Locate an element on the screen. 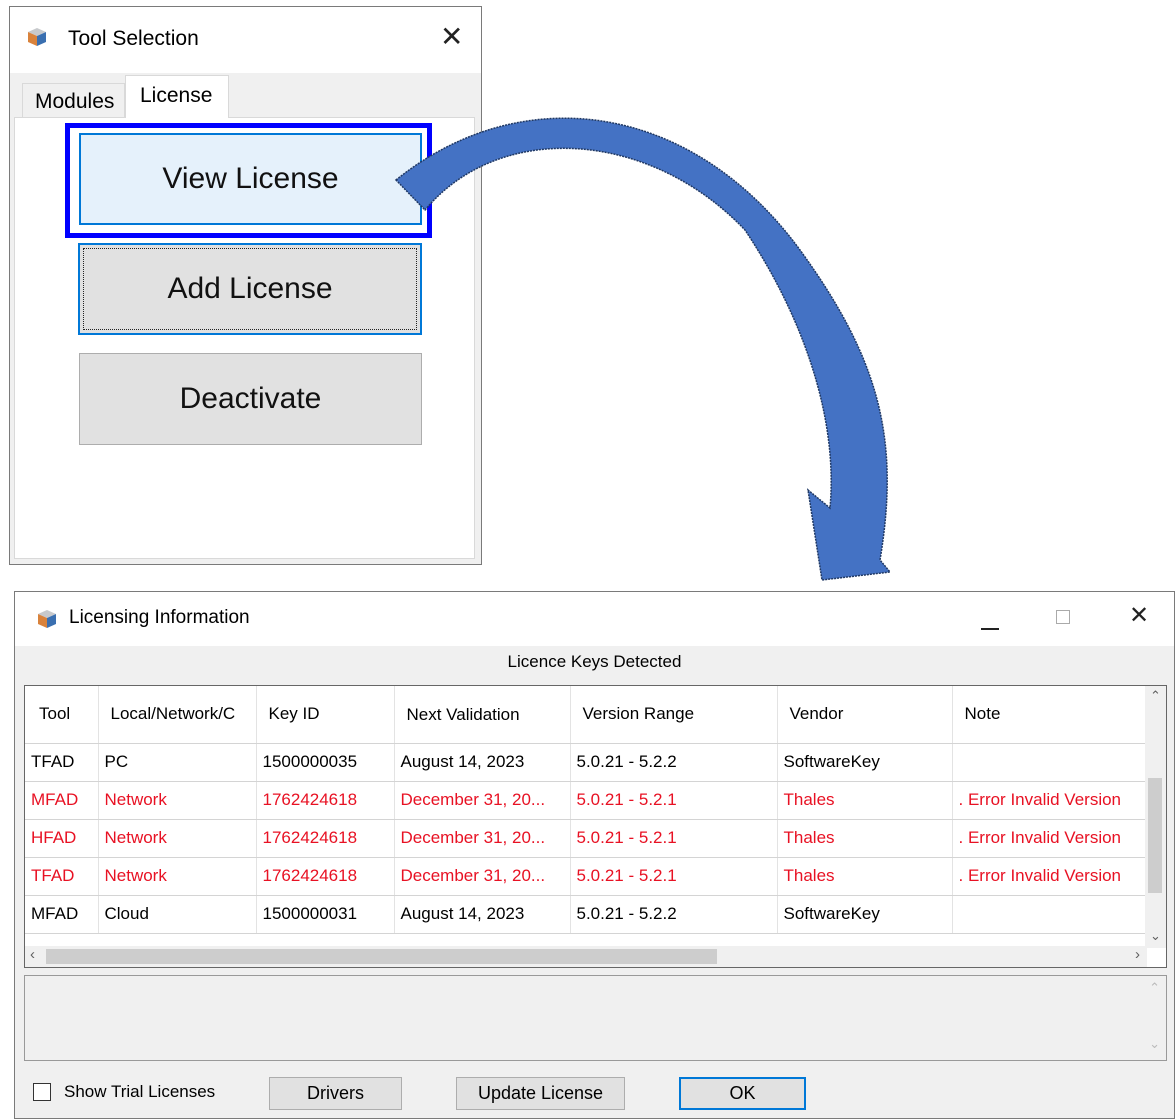 This screenshot has width=1175, height=1119. column-header: Tool is located at coordinates (62, 715).